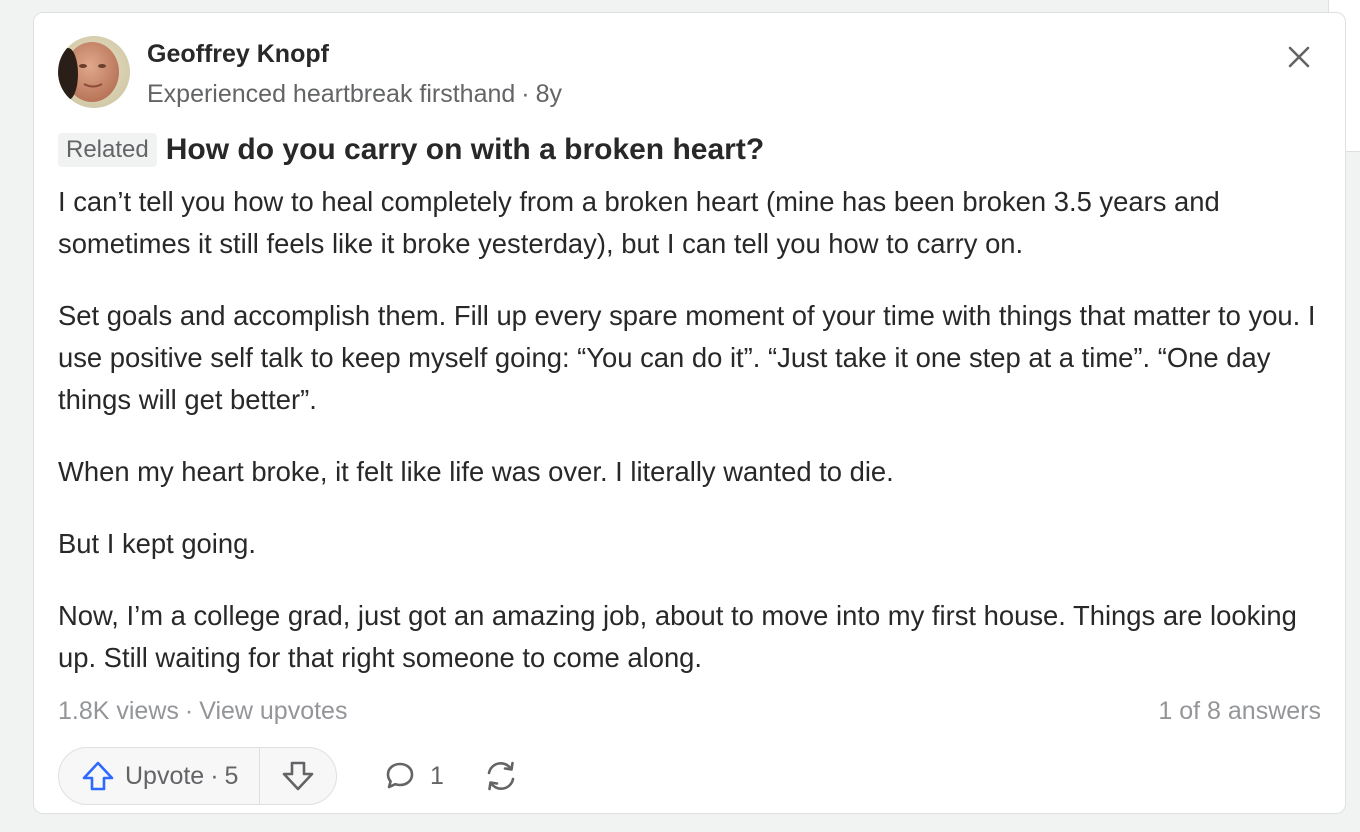  What do you see at coordinates (165, 775) in the screenshot?
I see `upvote-label: Upvote` at bounding box center [165, 775].